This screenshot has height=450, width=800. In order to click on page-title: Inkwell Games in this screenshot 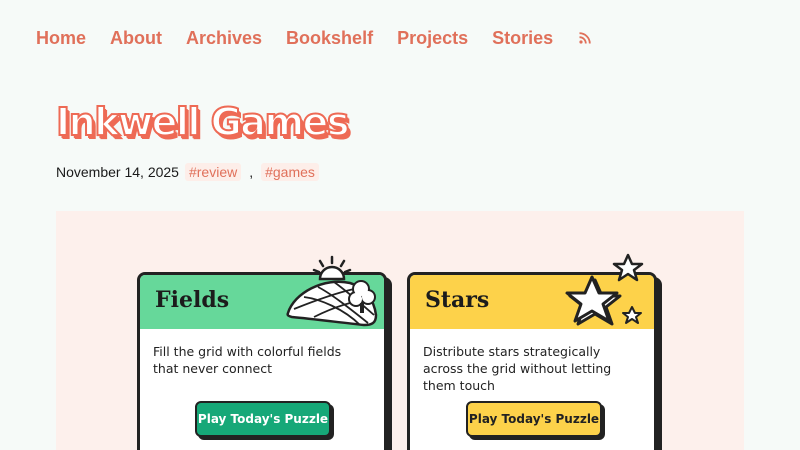, I will do `click(202, 122)`.